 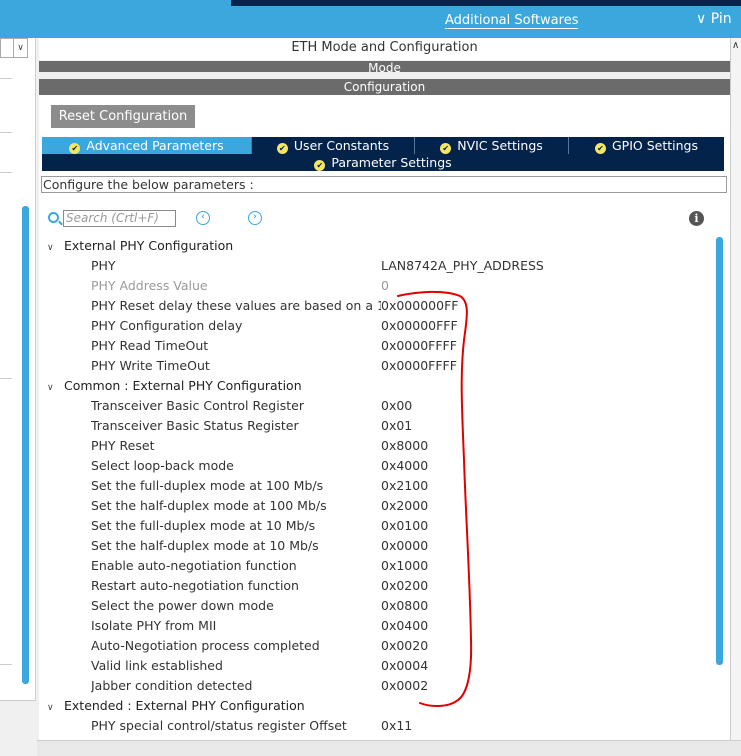 What do you see at coordinates (162, 465) in the screenshot?
I see `parameter-label: Select loop-back mode` at bounding box center [162, 465].